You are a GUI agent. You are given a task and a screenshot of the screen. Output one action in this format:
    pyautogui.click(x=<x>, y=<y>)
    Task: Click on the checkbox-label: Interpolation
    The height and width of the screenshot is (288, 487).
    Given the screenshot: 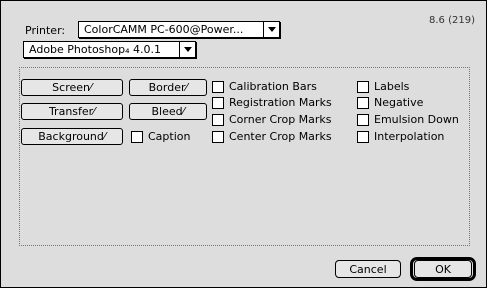 What is the action you would take?
    pyautogui.click(x=409, y=136)
    